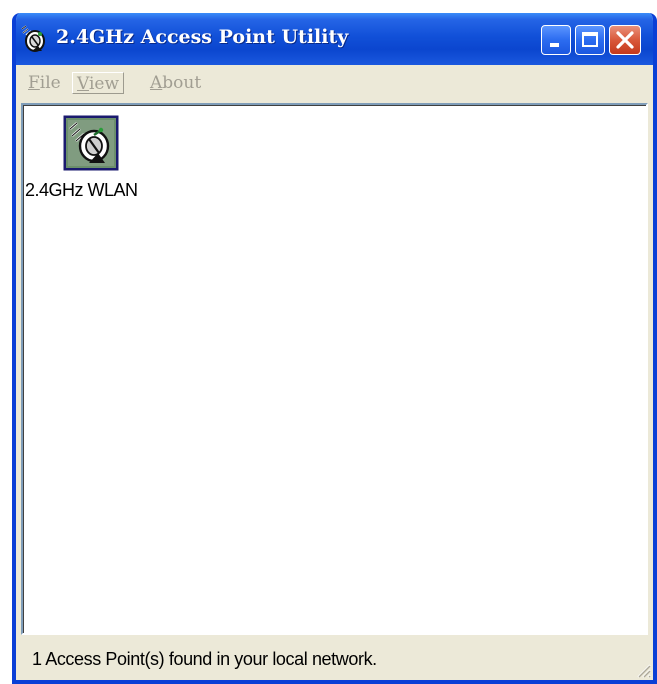 This screenshot has width=657, height=684. What do you see at coordinates (91, 143) in the screenshot?
I see `wireless-ap-icon` at bounding box center [91, 143].